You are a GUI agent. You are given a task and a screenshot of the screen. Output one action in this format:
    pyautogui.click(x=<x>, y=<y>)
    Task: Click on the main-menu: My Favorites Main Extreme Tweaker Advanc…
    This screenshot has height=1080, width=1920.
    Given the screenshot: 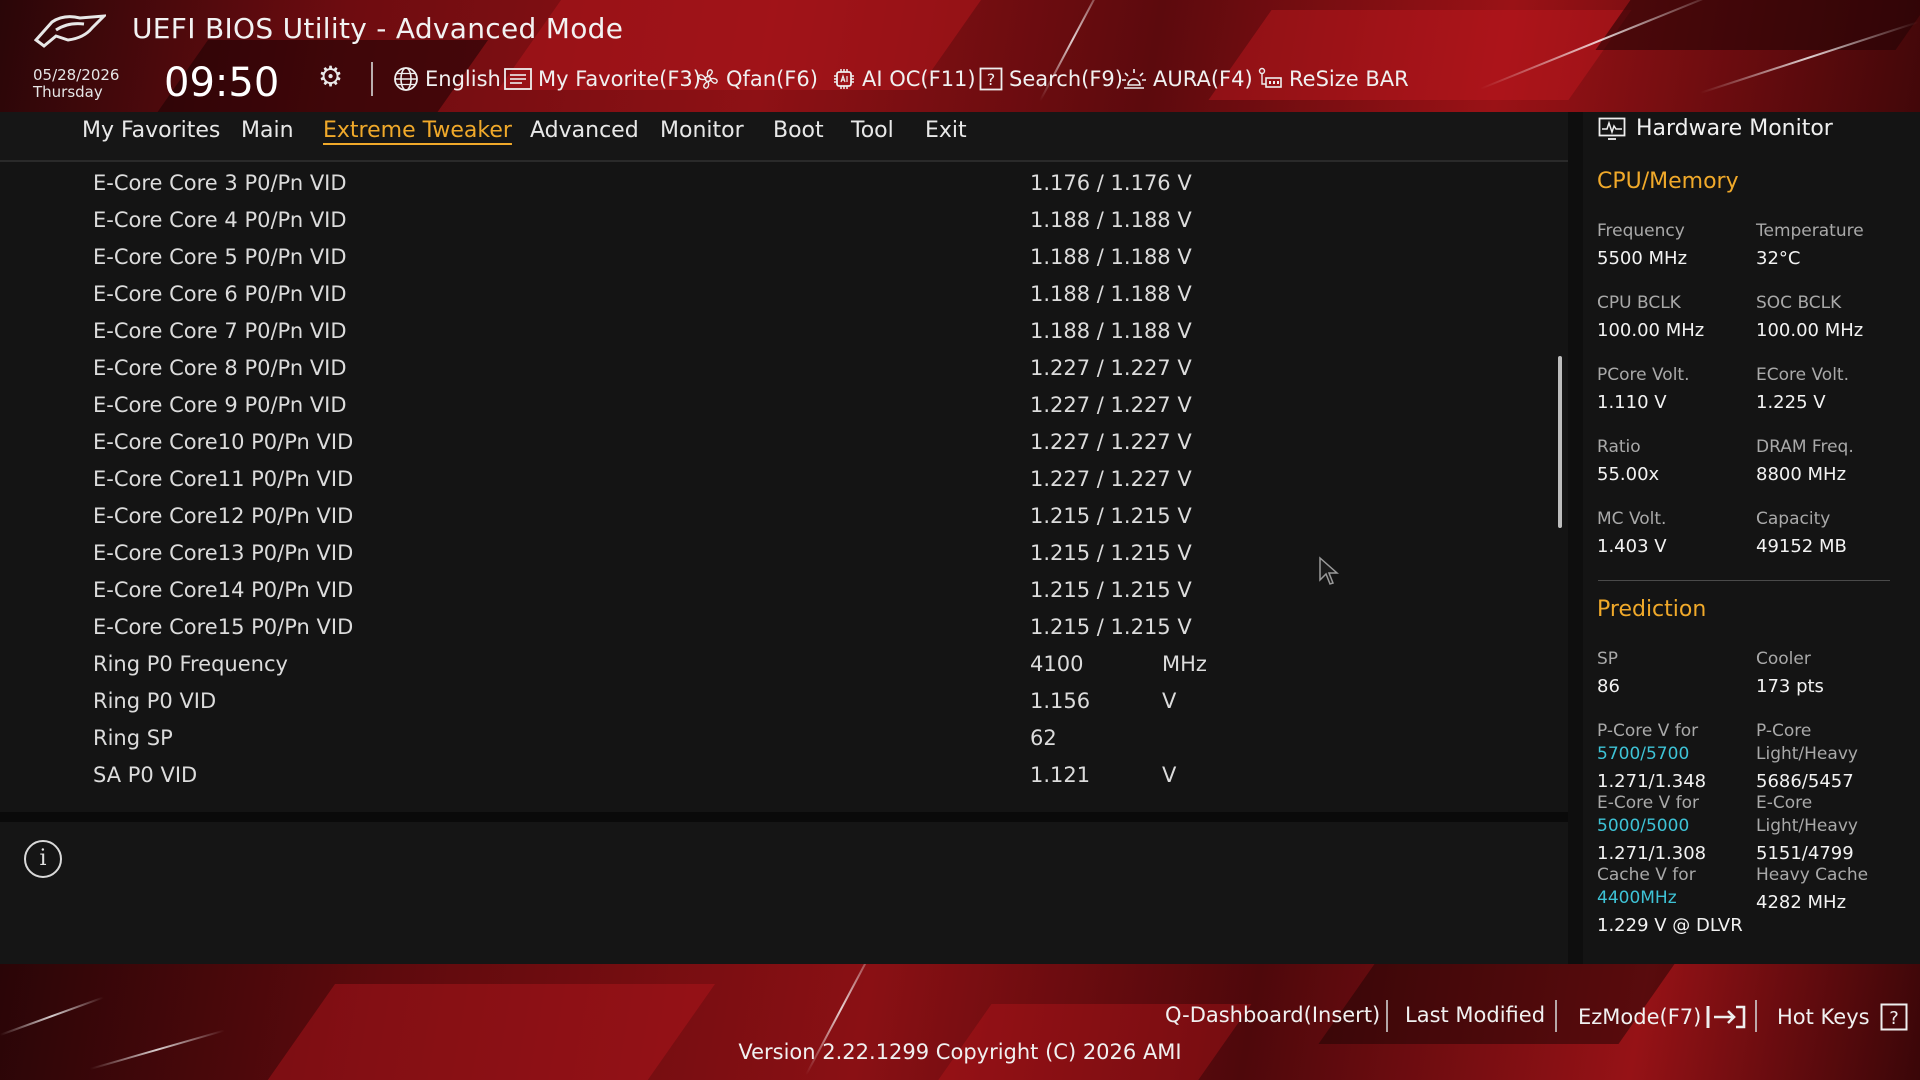 What is the action you would take?
    pyautogui.click(x=784, y=136)
    